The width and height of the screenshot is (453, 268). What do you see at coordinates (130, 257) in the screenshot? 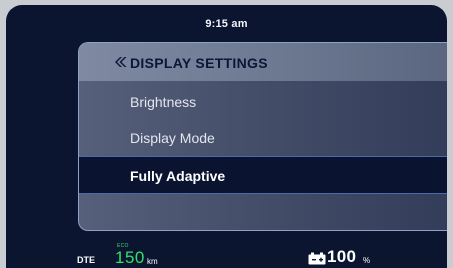
I see `range-value: 150` at bounding box center [130, 257].